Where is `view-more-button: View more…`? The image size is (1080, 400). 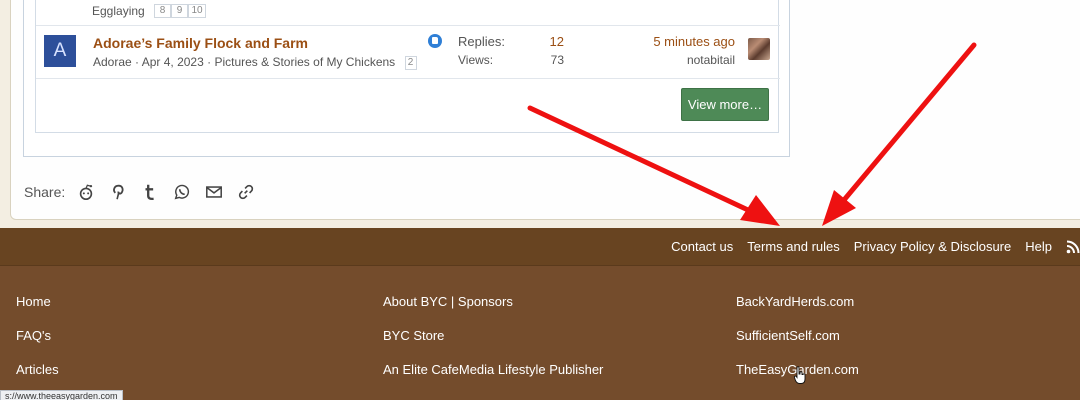
view-more-button: View more… is located at coordinates (725, 104).